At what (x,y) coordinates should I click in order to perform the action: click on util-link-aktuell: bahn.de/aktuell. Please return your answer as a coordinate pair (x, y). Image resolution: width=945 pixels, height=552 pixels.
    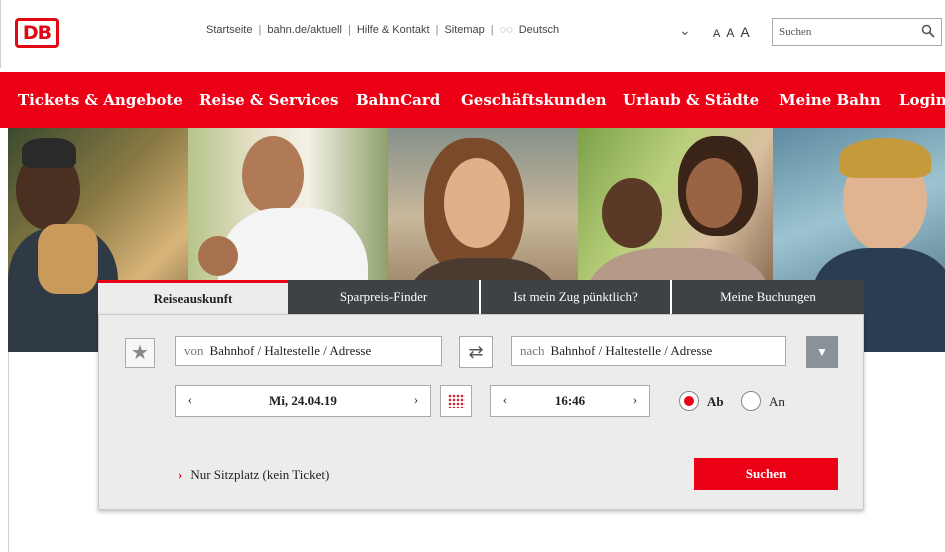
    Looking at the image, I should click on (304, 30).